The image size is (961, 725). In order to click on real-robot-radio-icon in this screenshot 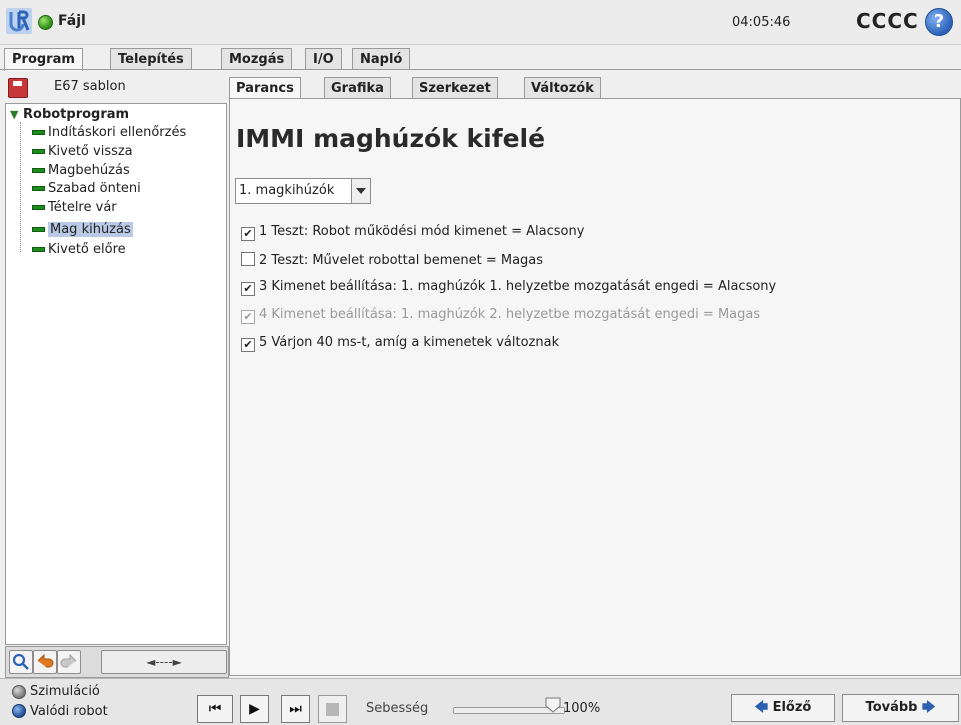, I will do `click(19, 711)`.